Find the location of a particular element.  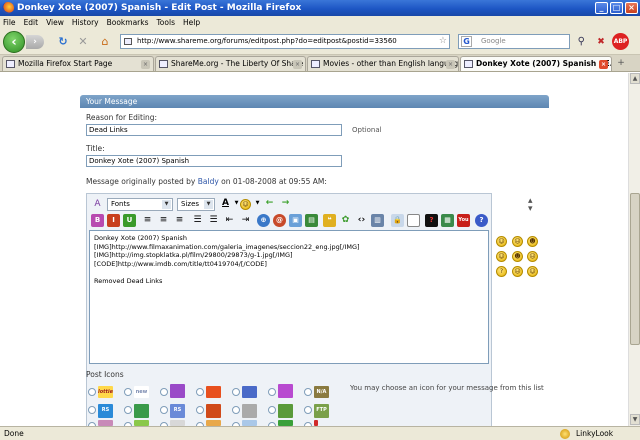

stop-icon: ✕ is located at coordinates (83, 42).